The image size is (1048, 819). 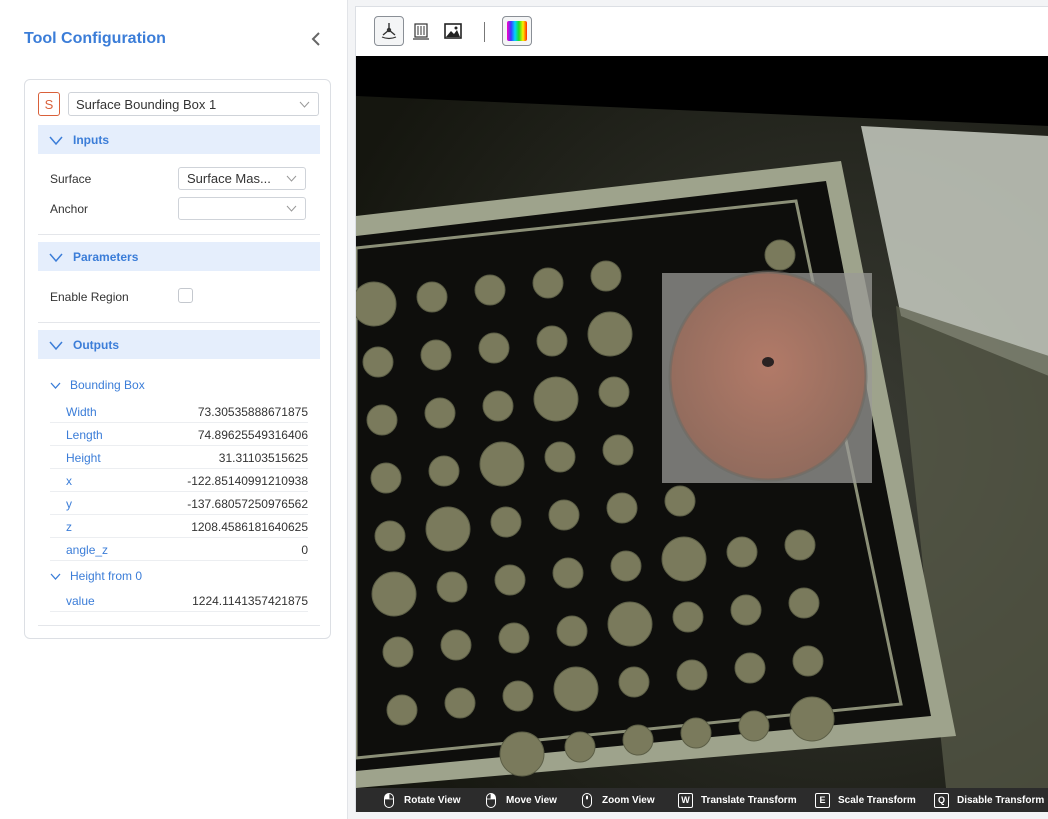 I want to click on depth-map-button, so click(x=421, y=31).